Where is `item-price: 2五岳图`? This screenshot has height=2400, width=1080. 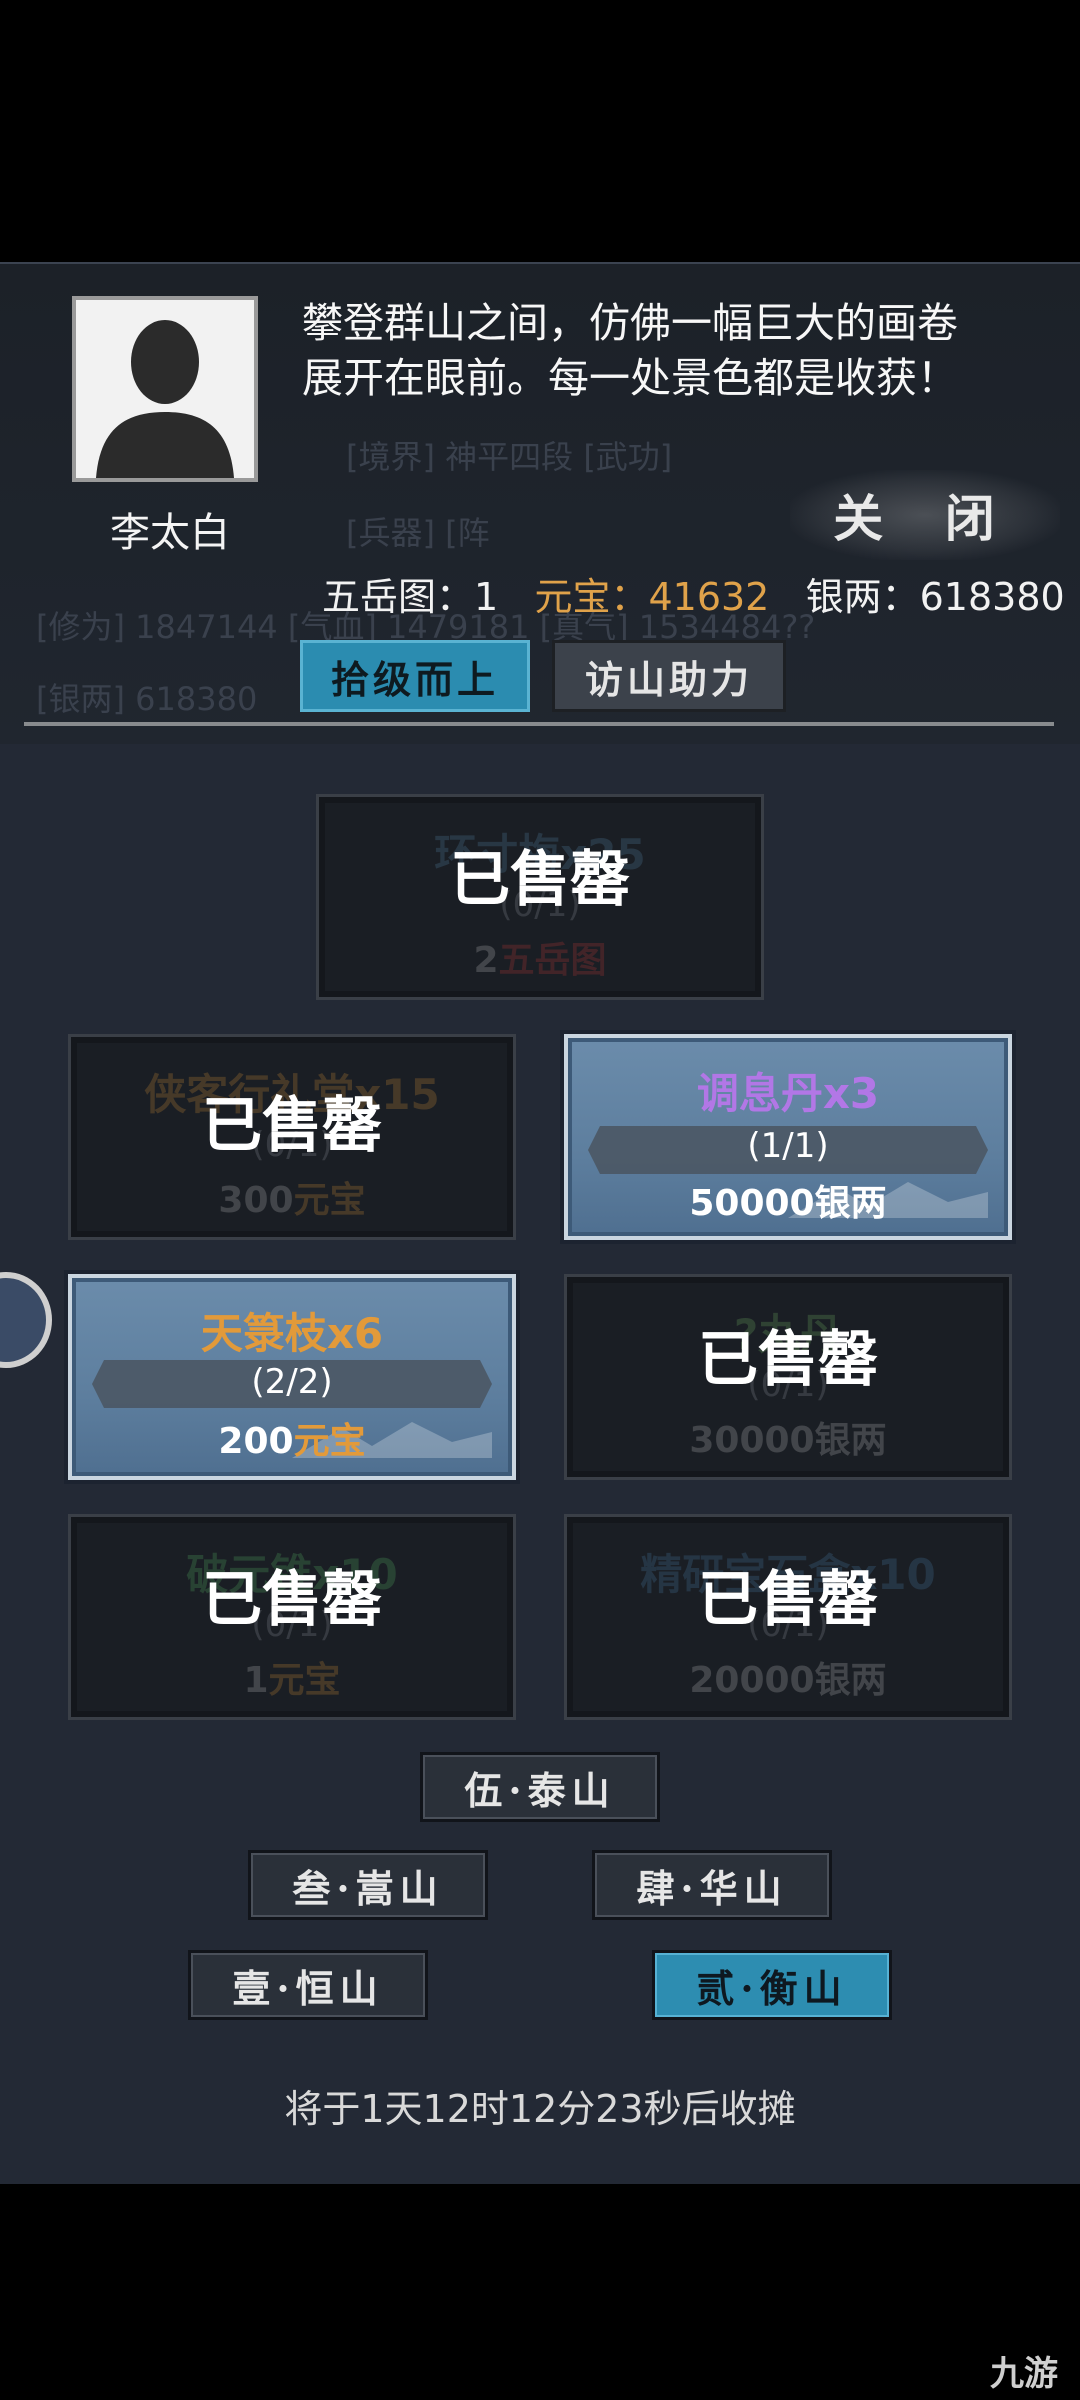
item-price: 2五岳图 is located at coordinates (540, 960).